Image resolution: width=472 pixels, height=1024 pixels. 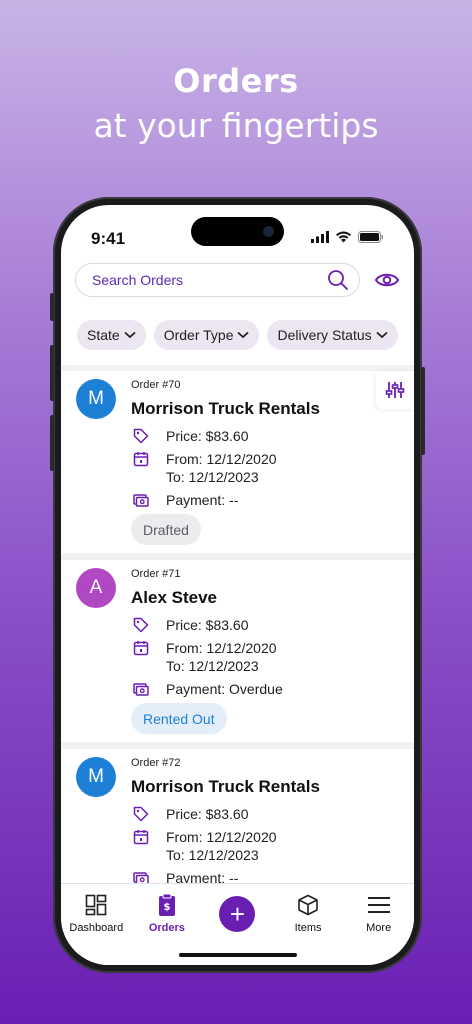 I want to click on filter-order-type: Order Type, so click(x=206, y=335).